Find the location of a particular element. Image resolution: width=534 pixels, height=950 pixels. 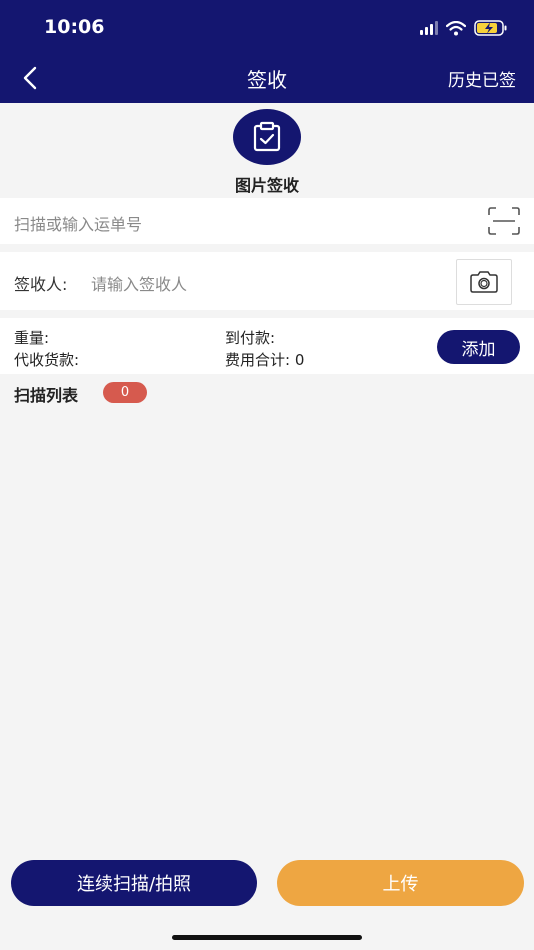

weight-label: 重量: is located at coordinates (32, 338).